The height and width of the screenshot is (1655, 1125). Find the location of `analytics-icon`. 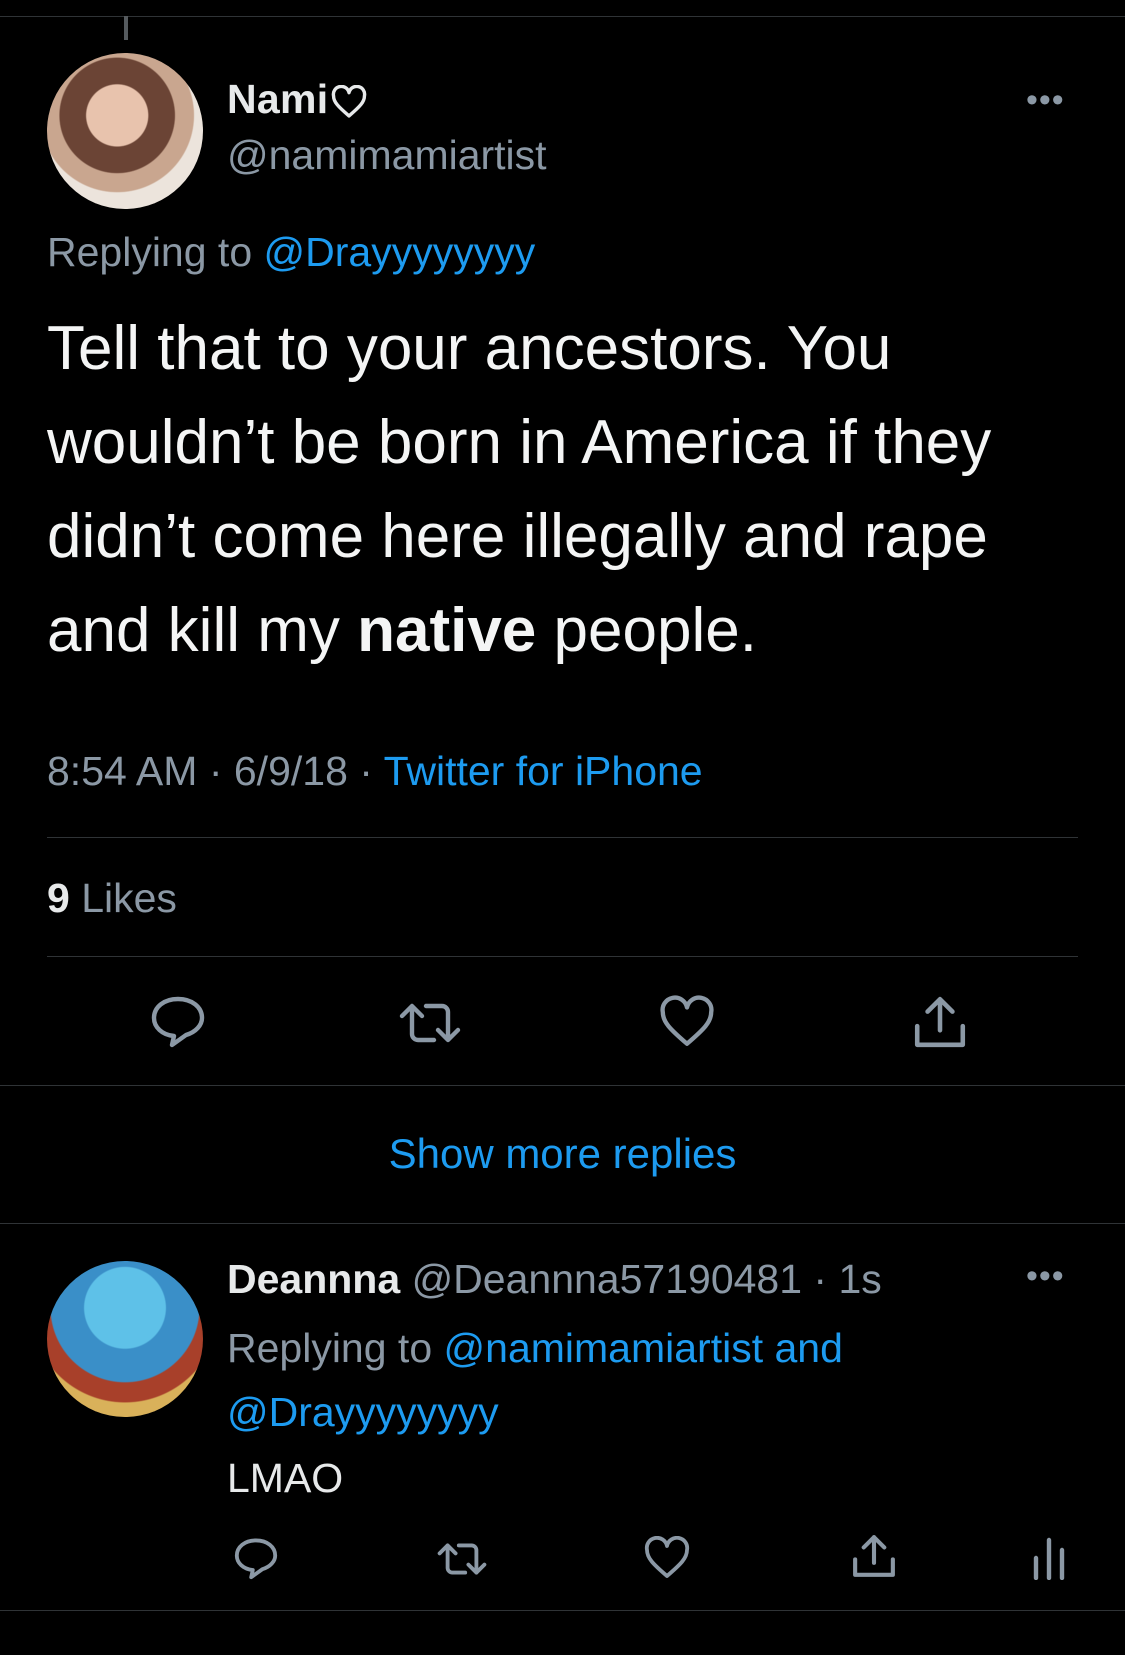

analytics-icon is located at coordinates (1049, 1557).